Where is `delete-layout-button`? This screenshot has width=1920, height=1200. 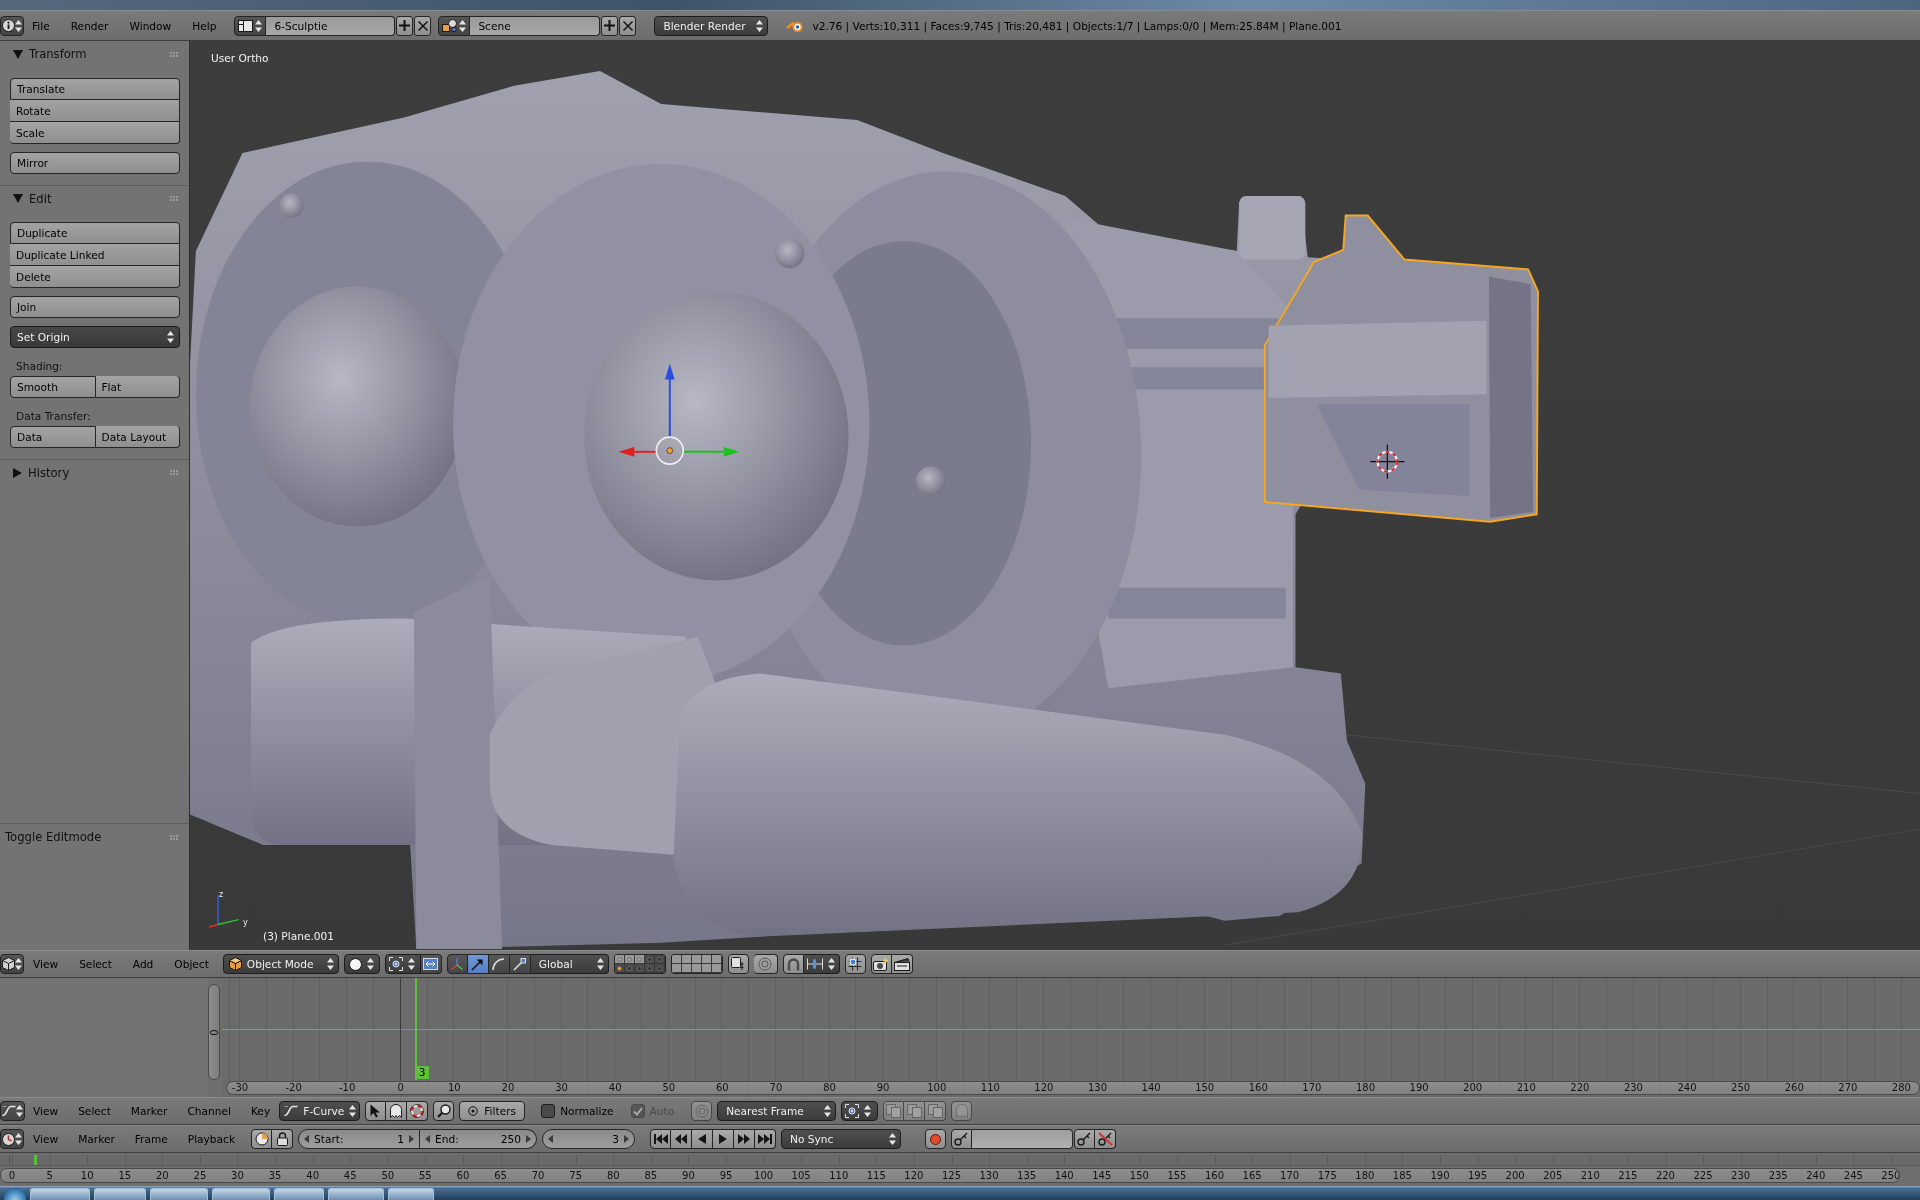
delete-layout-button is located at coordinates (423, 25).